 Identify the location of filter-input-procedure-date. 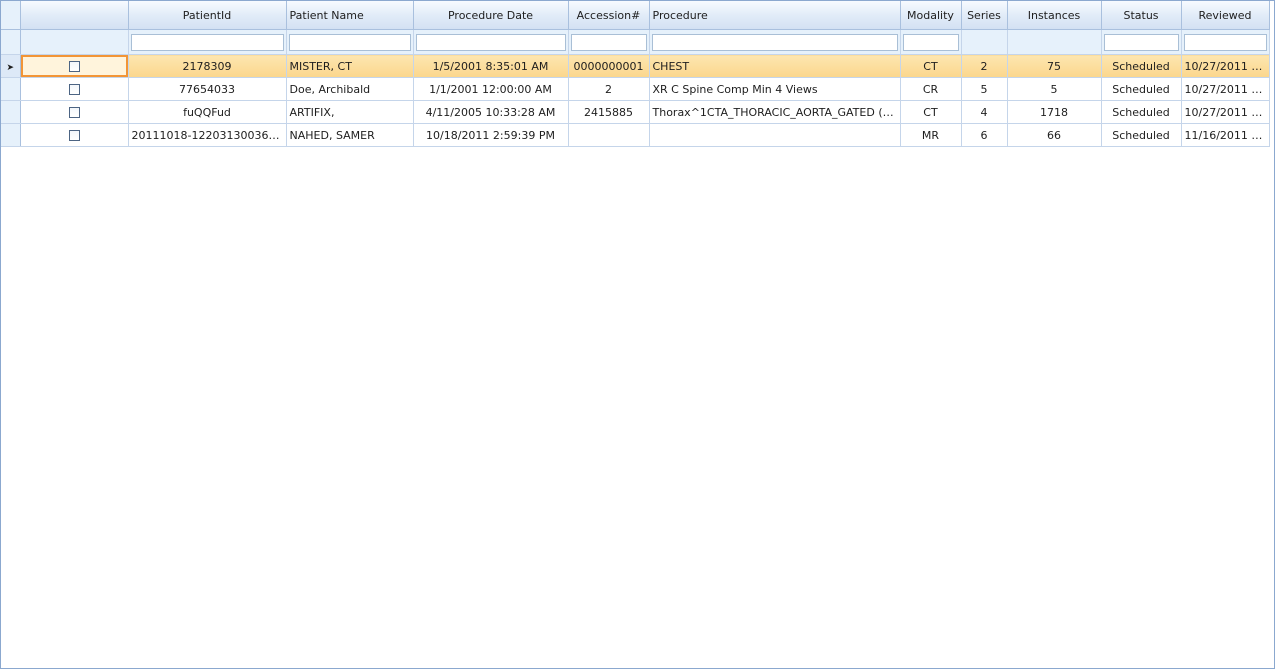
(490, 42).